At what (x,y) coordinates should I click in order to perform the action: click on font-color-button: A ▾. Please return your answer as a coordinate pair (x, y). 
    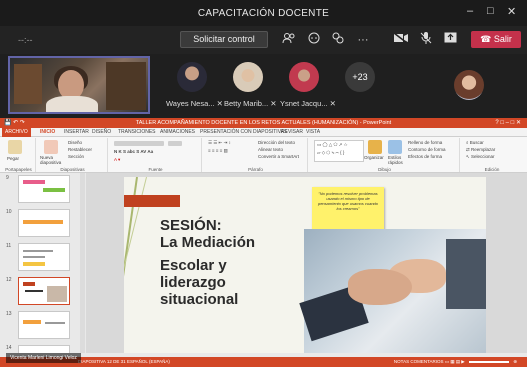
    Looking at the image, I should click on (117, 160).